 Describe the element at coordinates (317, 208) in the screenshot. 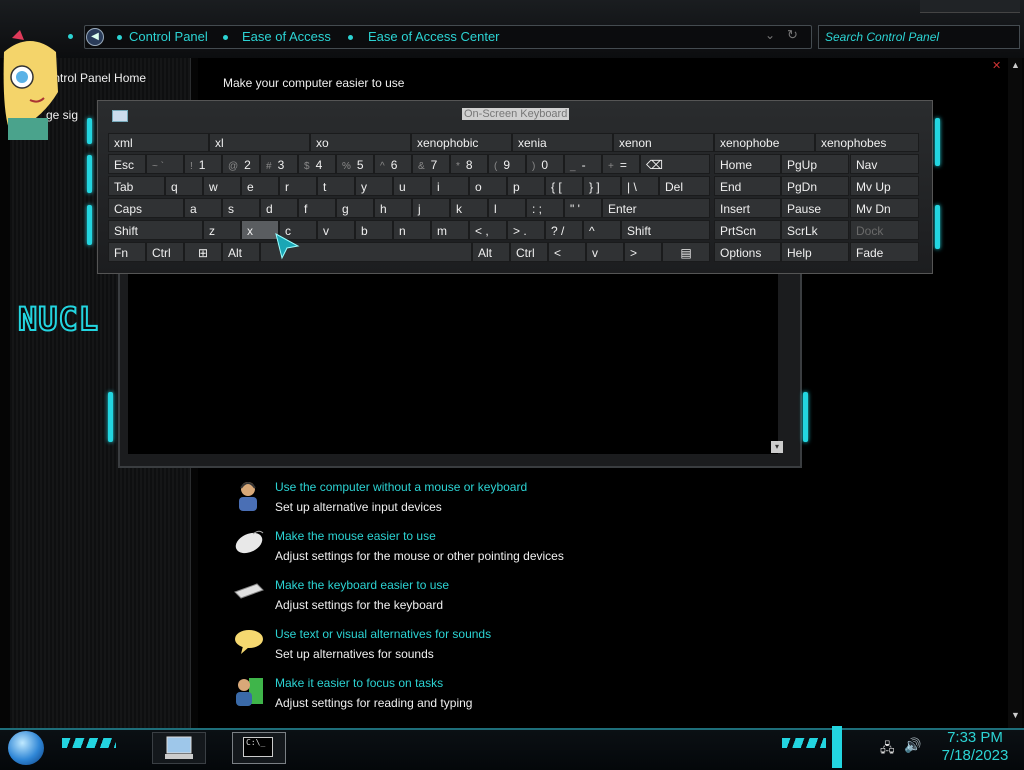

I see `key-f: f` at that location.